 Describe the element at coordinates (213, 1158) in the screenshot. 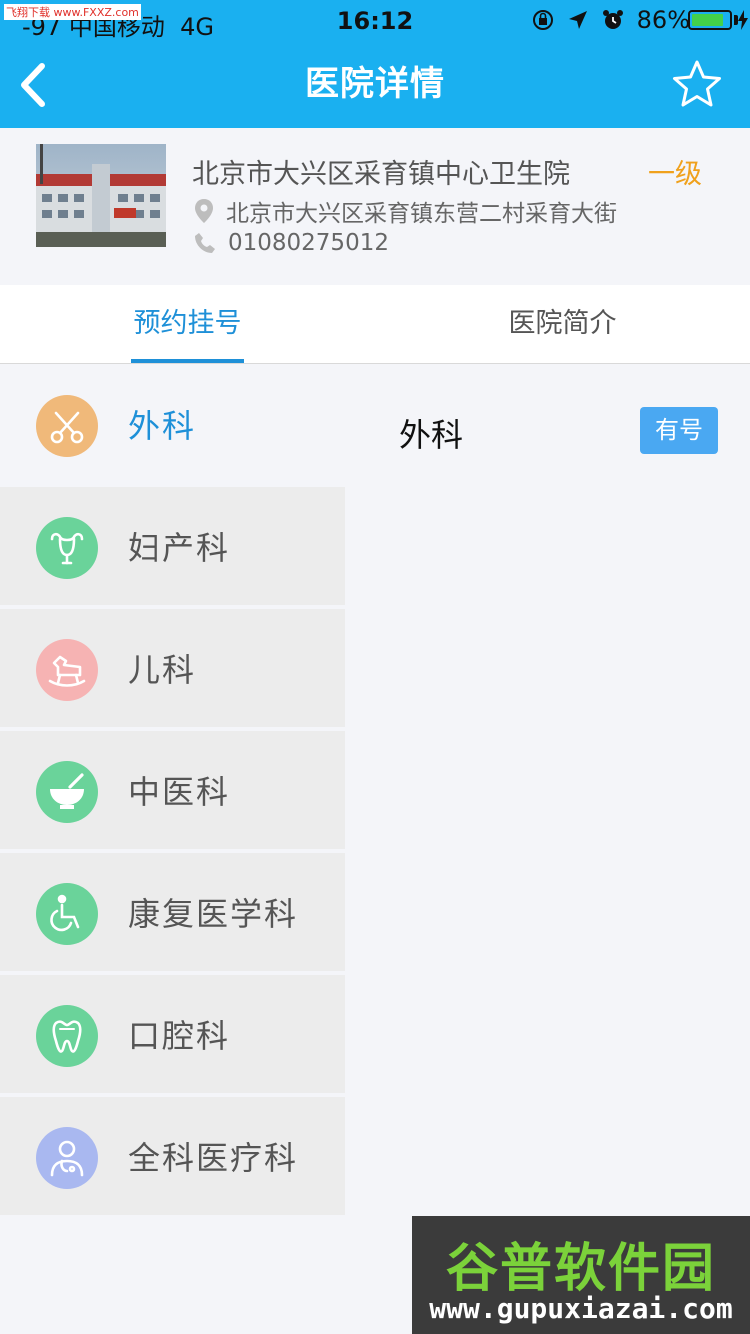

I see `department-label: 全科医疗科` at that location.